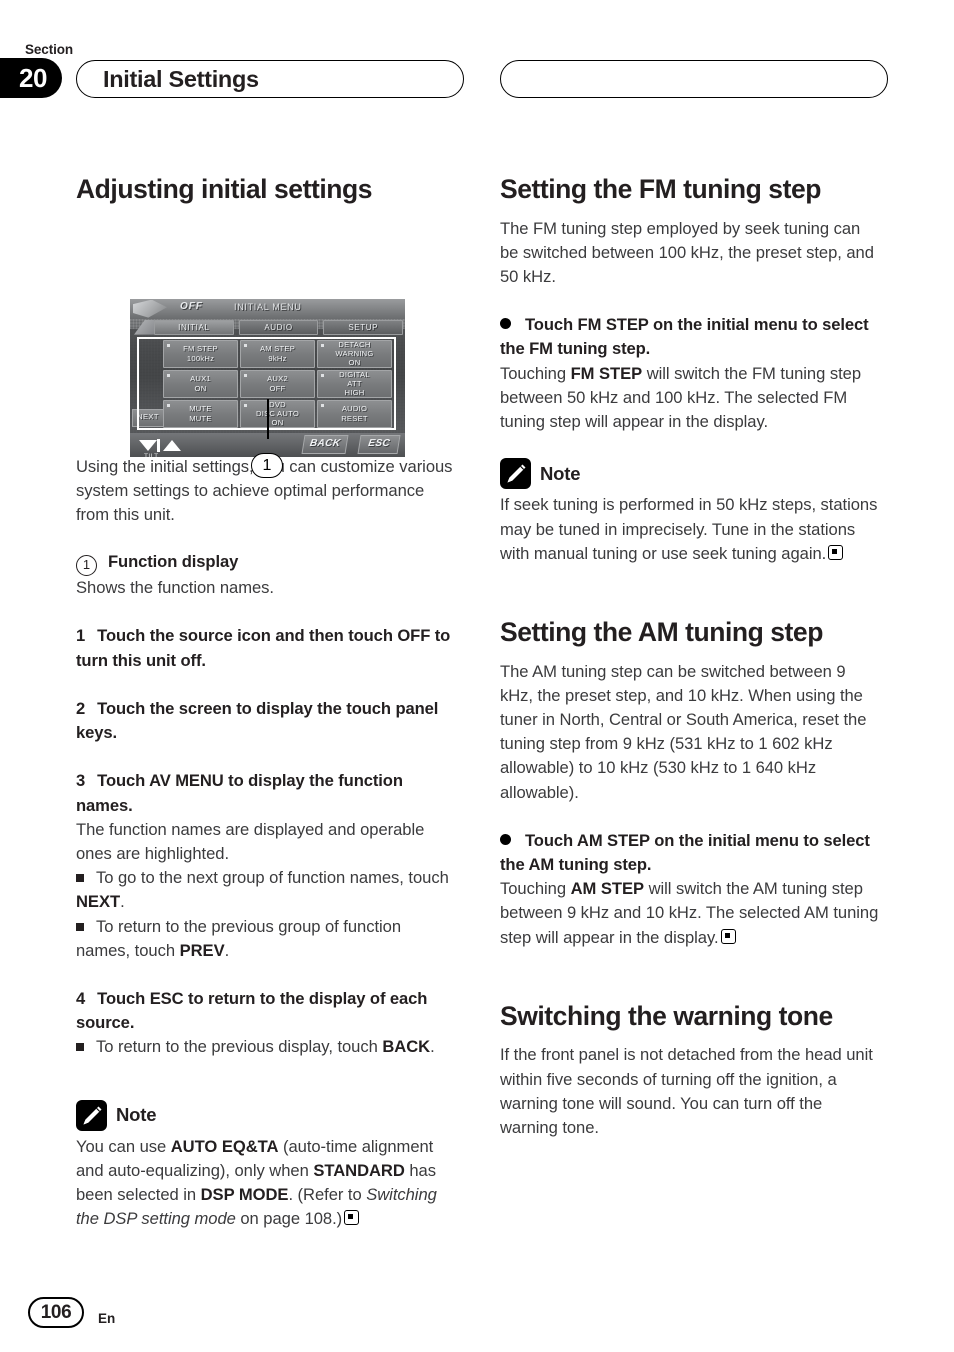 This screenshot has width=954, height=1352. What do you see at coordinates (81, 708) in the screenshot?
I see `step-2-number: 2` at bounding box center [81, 708].